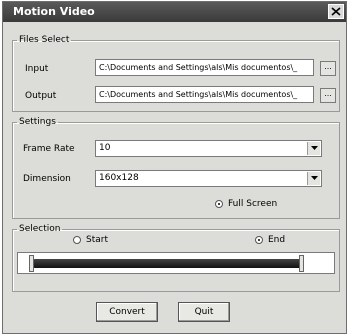 The width and height of the screenshot is (349, 335). What do you see at coordinates (174, 12) in the screenshot?
I see `title-bar: Motion Video` at bounding box center [174, 12].